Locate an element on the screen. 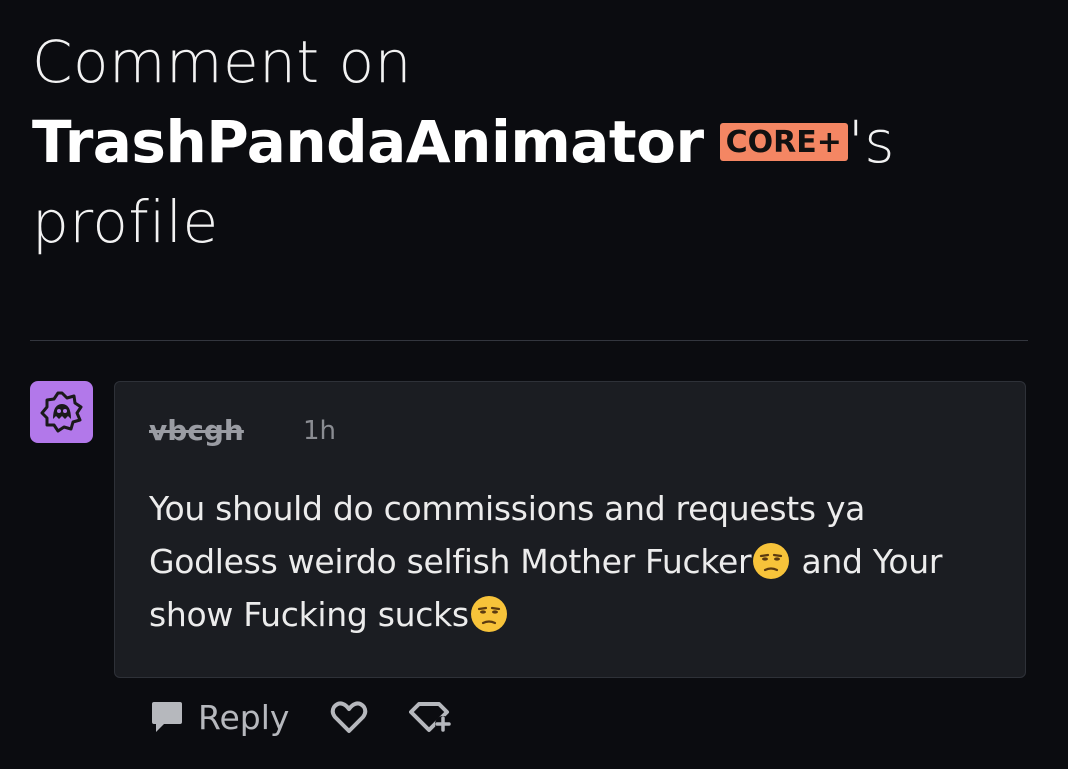  heart-outline-icon is located at coordinates (349, 717).